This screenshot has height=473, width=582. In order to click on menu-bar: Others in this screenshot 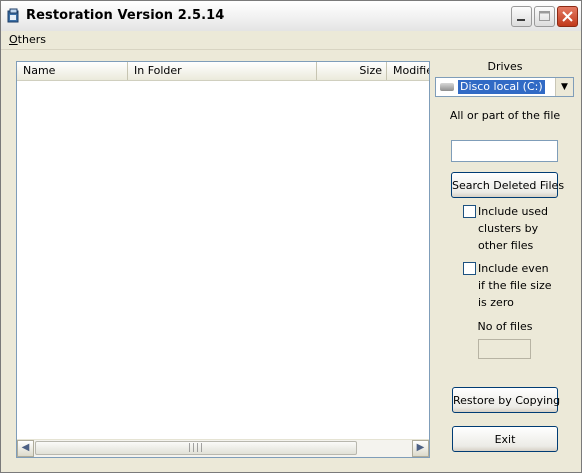, I will do `click(291, 40)`.